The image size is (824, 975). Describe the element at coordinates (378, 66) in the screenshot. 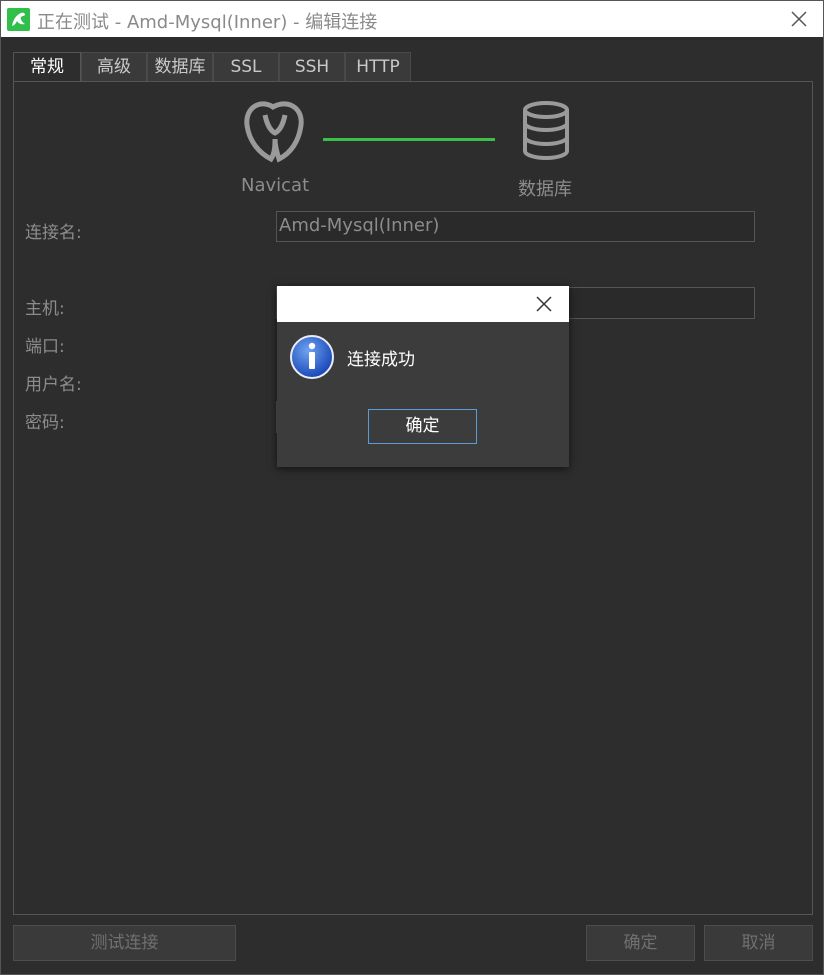

I see `tab-http: HTTP` at that location.